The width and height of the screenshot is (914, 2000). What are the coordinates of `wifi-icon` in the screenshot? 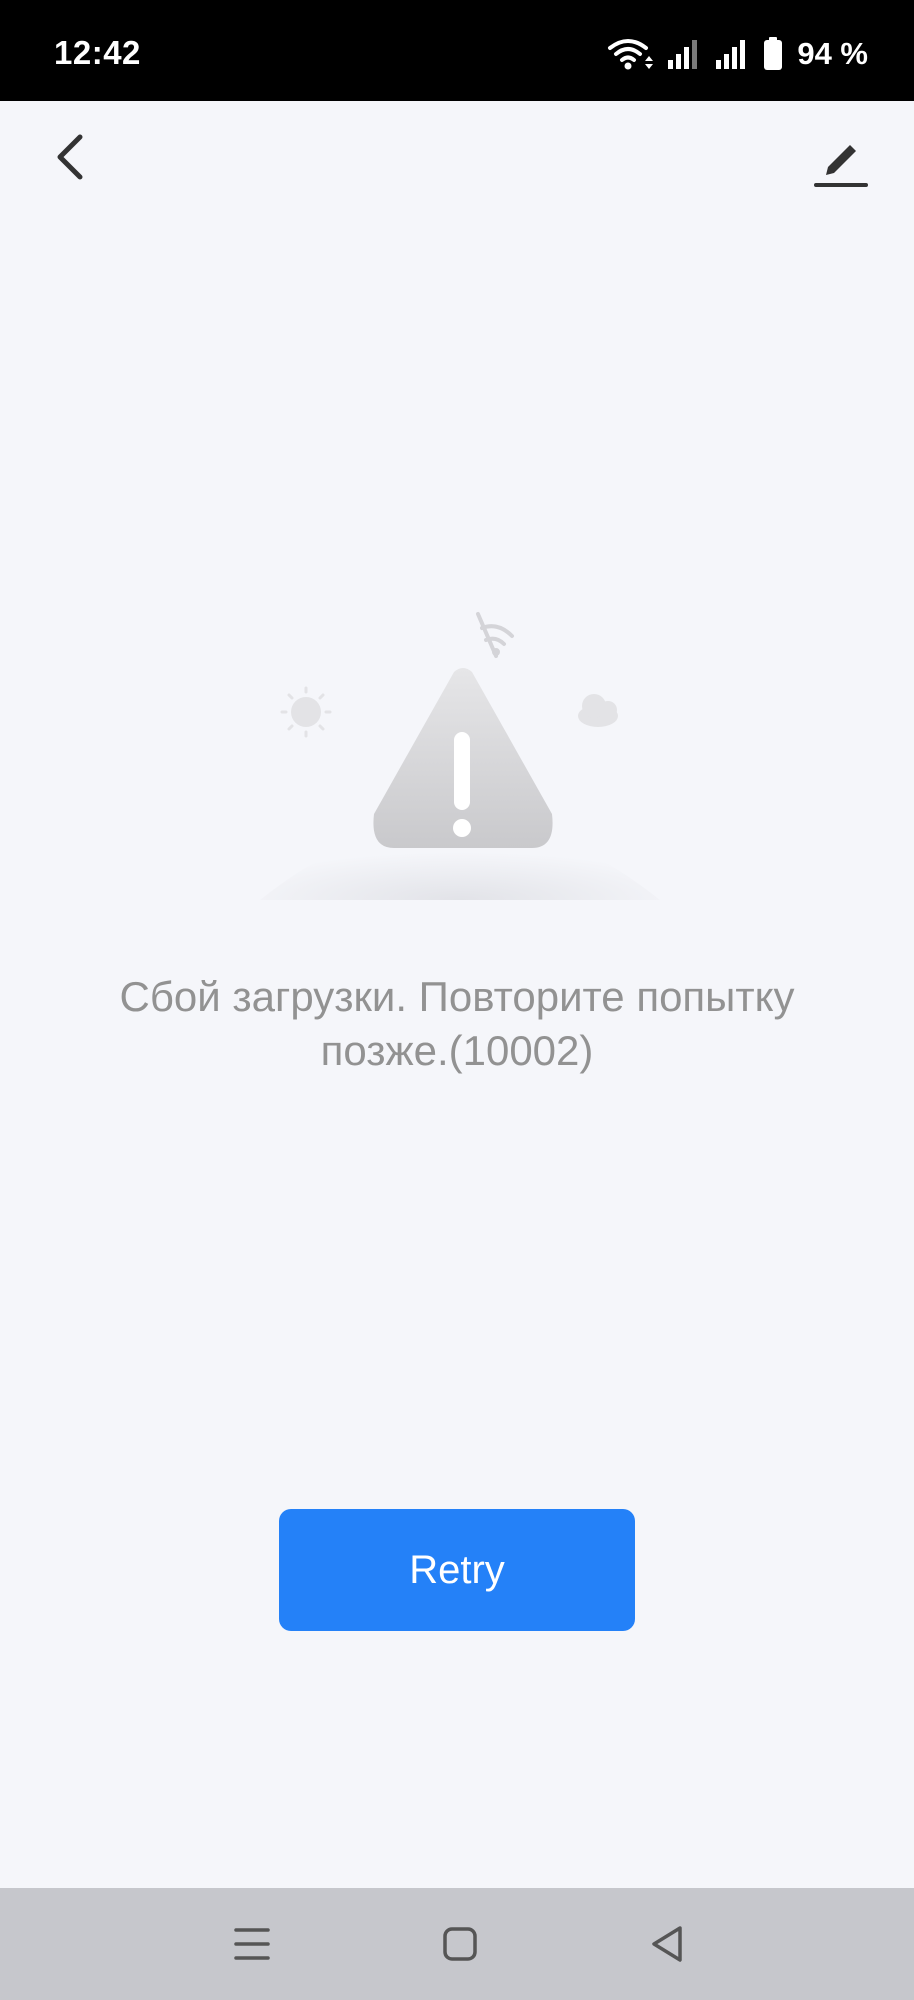 It's located at (631, 54).